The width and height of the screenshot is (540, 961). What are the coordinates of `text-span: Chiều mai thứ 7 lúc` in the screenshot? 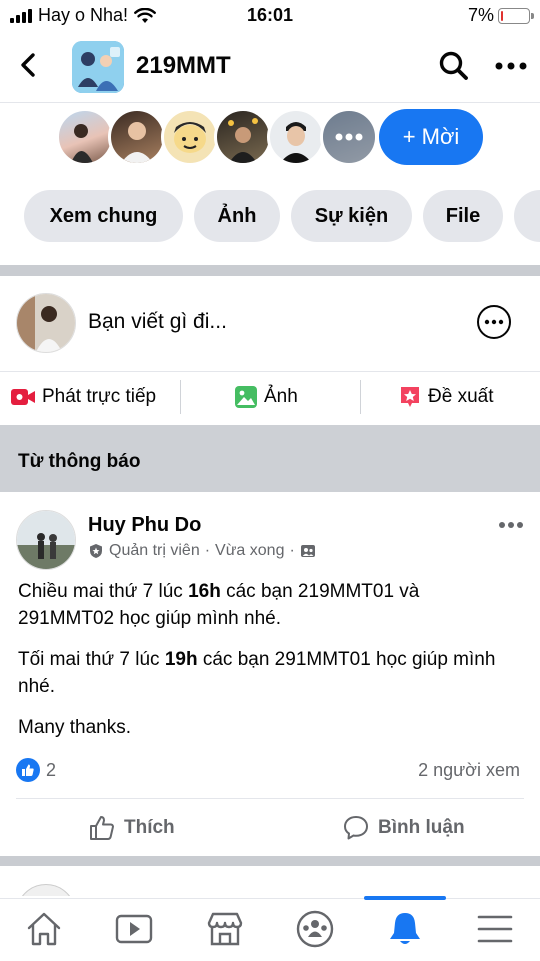 It's located at (103, 591).